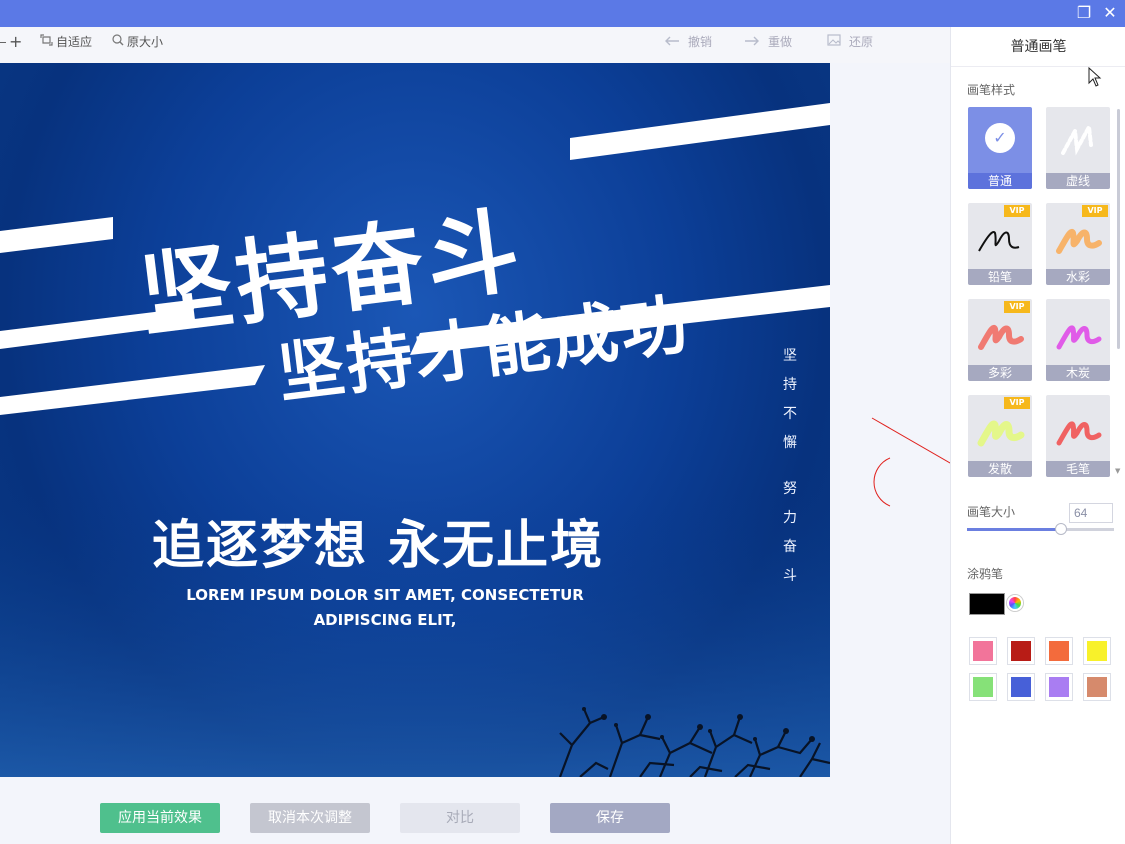 The width and height of the screenshot is (1125, 844). Describe the element at coordinates (385, 620) in the screenshot. I see `poster-lorem-line-2: ADIPISCING ELIT,` at that location.